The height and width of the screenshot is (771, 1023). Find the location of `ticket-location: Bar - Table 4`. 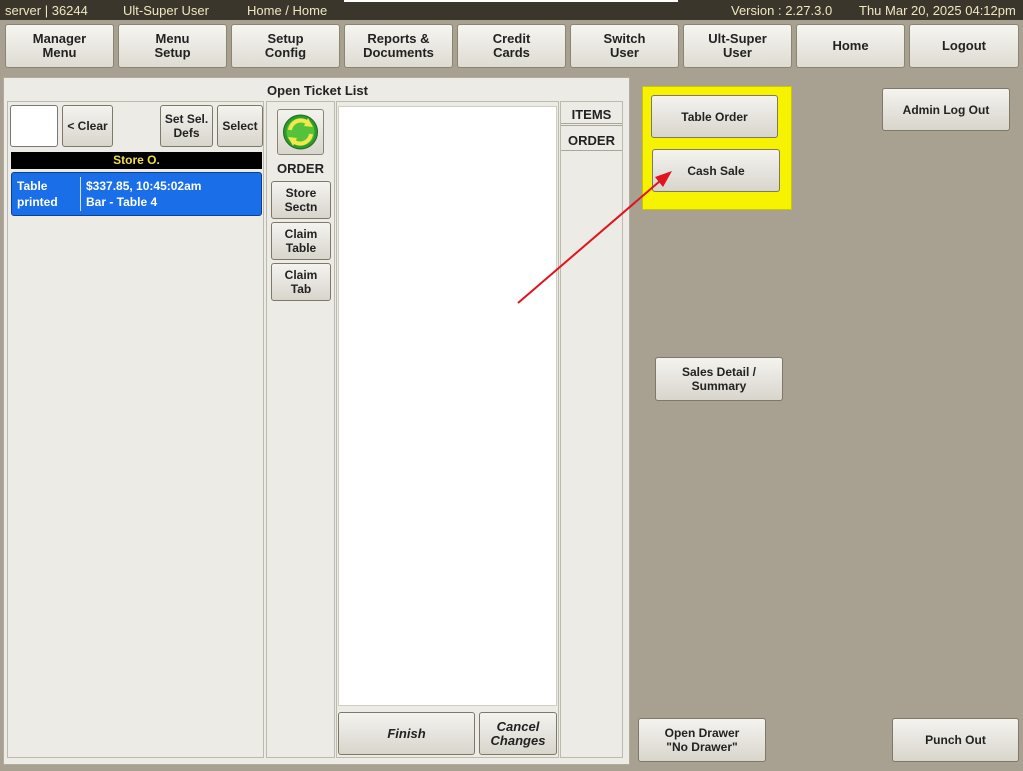

ticket-location: Bar - Table 4 is located at coordinates (122, 202).